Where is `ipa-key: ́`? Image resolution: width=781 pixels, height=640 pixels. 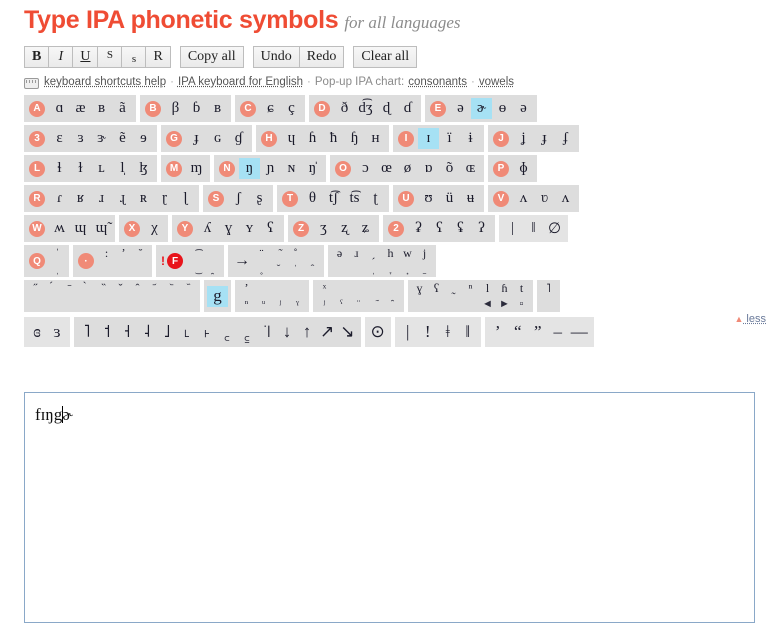 ipa-key: ́ is located at coordinates (52, 288).